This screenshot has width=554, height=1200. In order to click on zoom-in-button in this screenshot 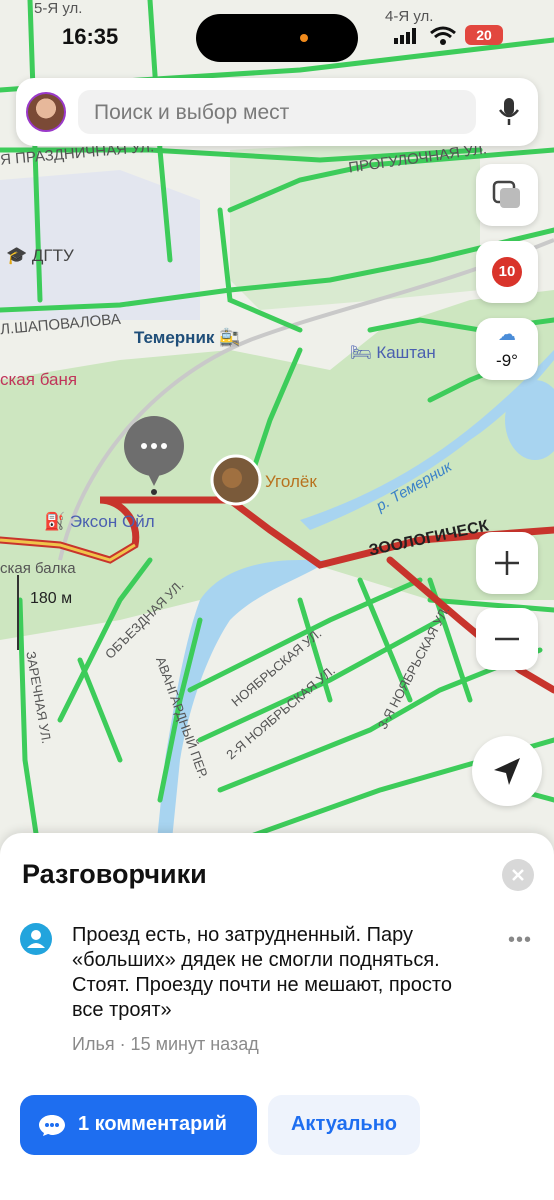, I will do `click(507, 563)`.